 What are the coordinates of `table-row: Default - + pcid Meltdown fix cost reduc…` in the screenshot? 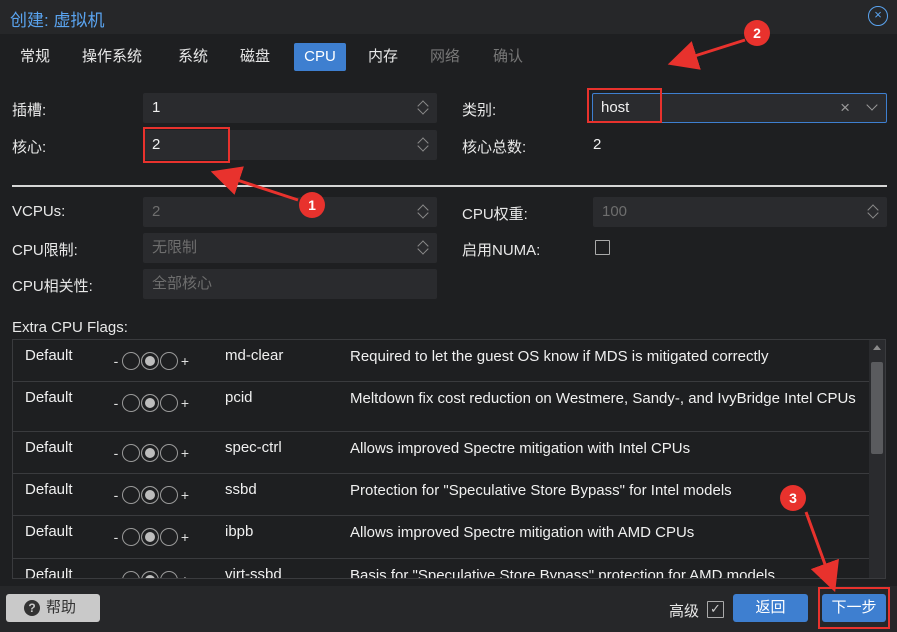 It's located at (441, 407).